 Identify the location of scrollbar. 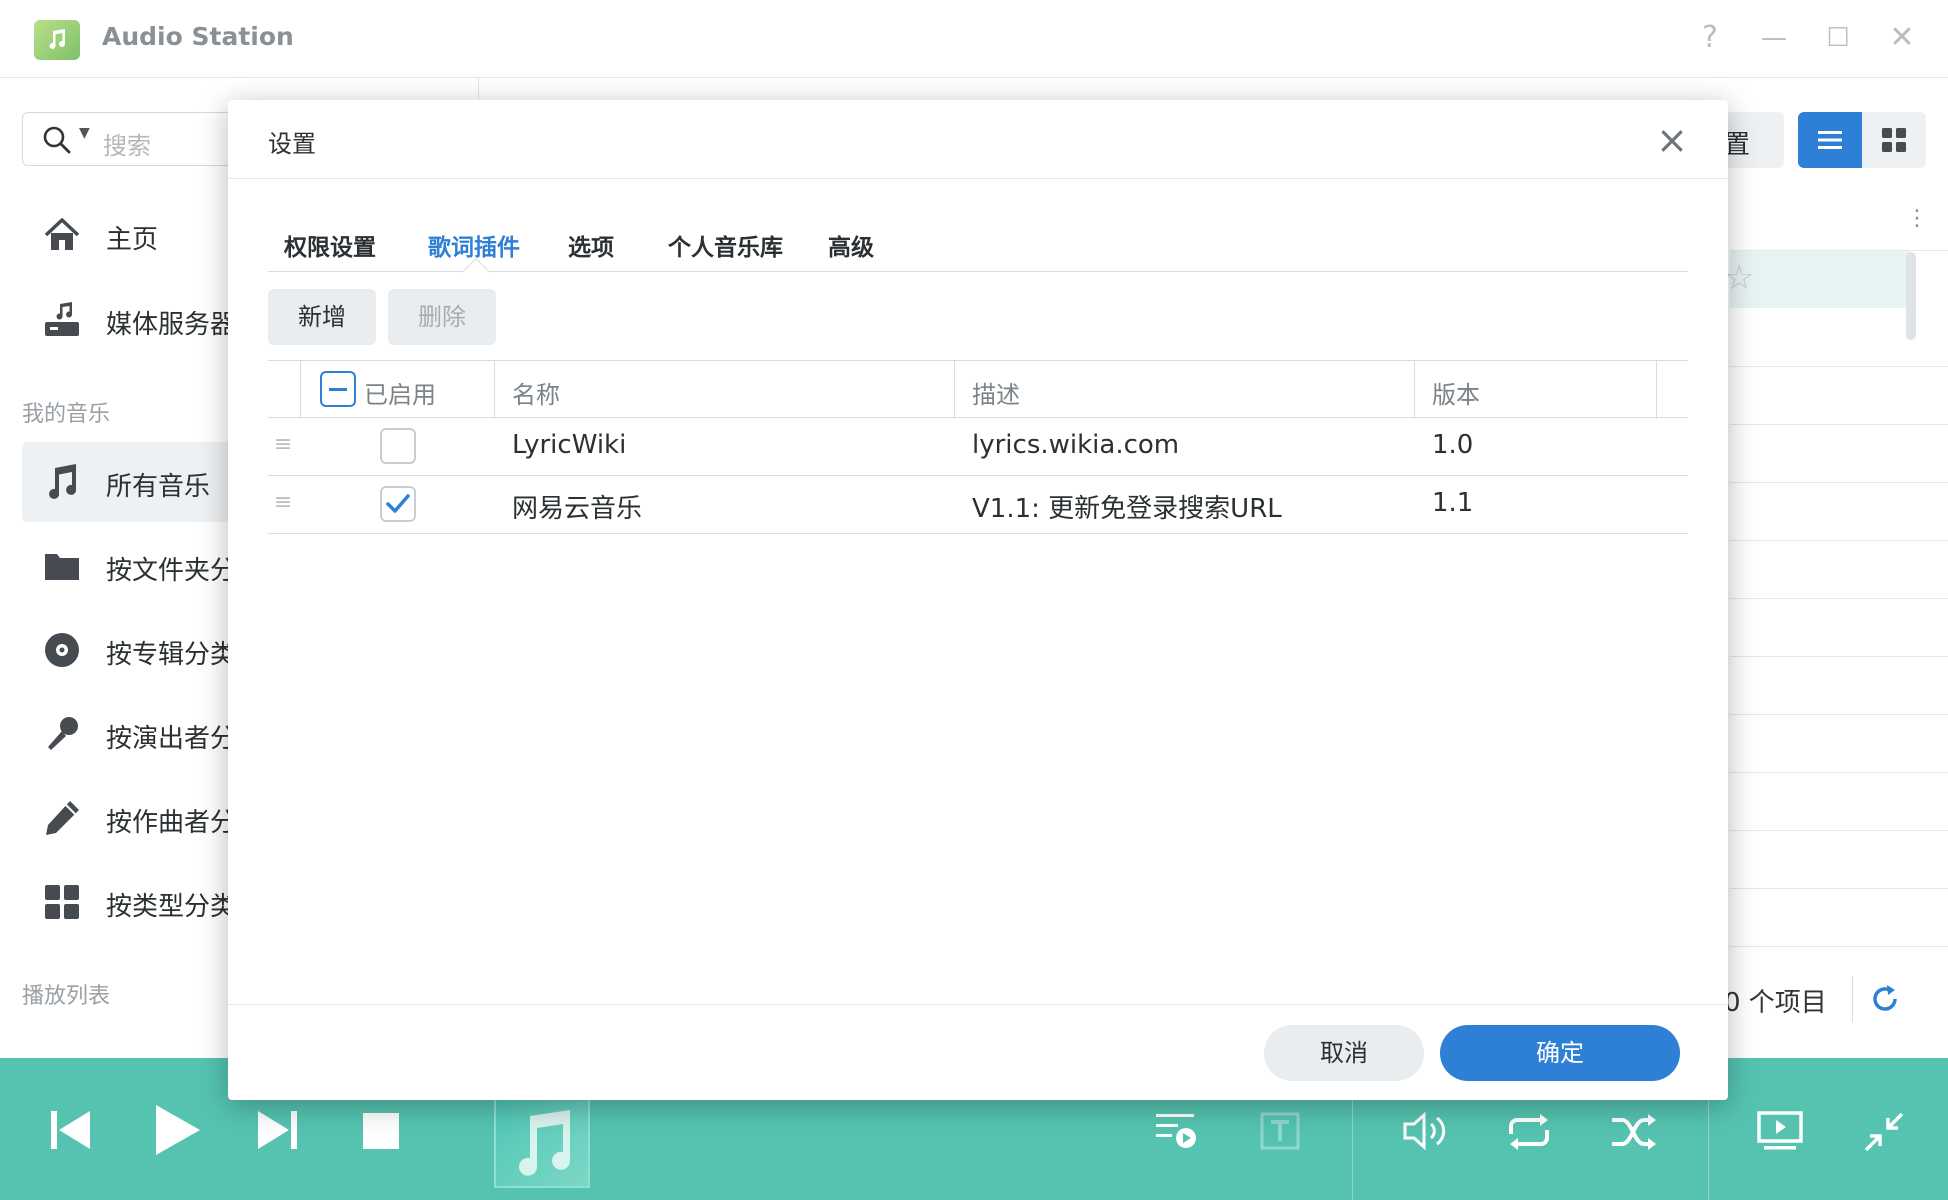
(1911, 296).